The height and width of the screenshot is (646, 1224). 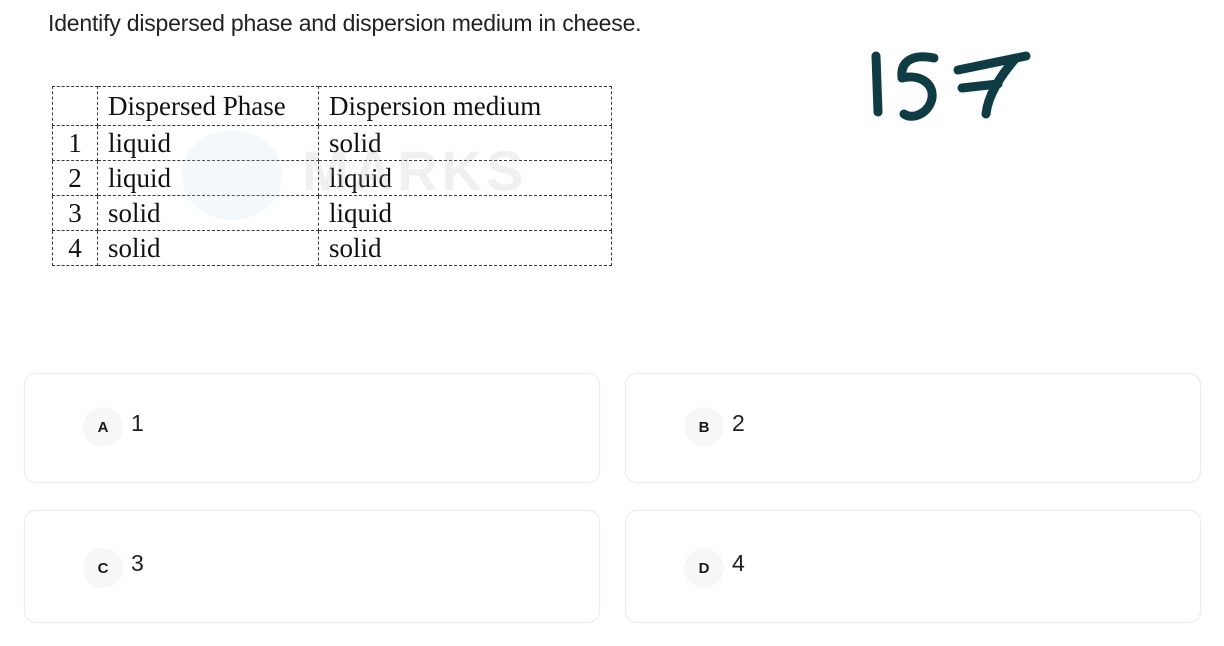 I want to click on table-header-cell, so click(x=75, y=106).